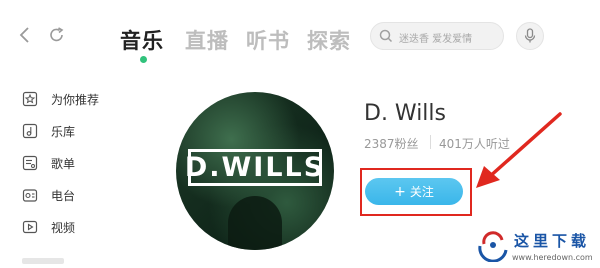  I want to click on search-placeholder: 迷迭香 爱发爱情, so click(436, 39).